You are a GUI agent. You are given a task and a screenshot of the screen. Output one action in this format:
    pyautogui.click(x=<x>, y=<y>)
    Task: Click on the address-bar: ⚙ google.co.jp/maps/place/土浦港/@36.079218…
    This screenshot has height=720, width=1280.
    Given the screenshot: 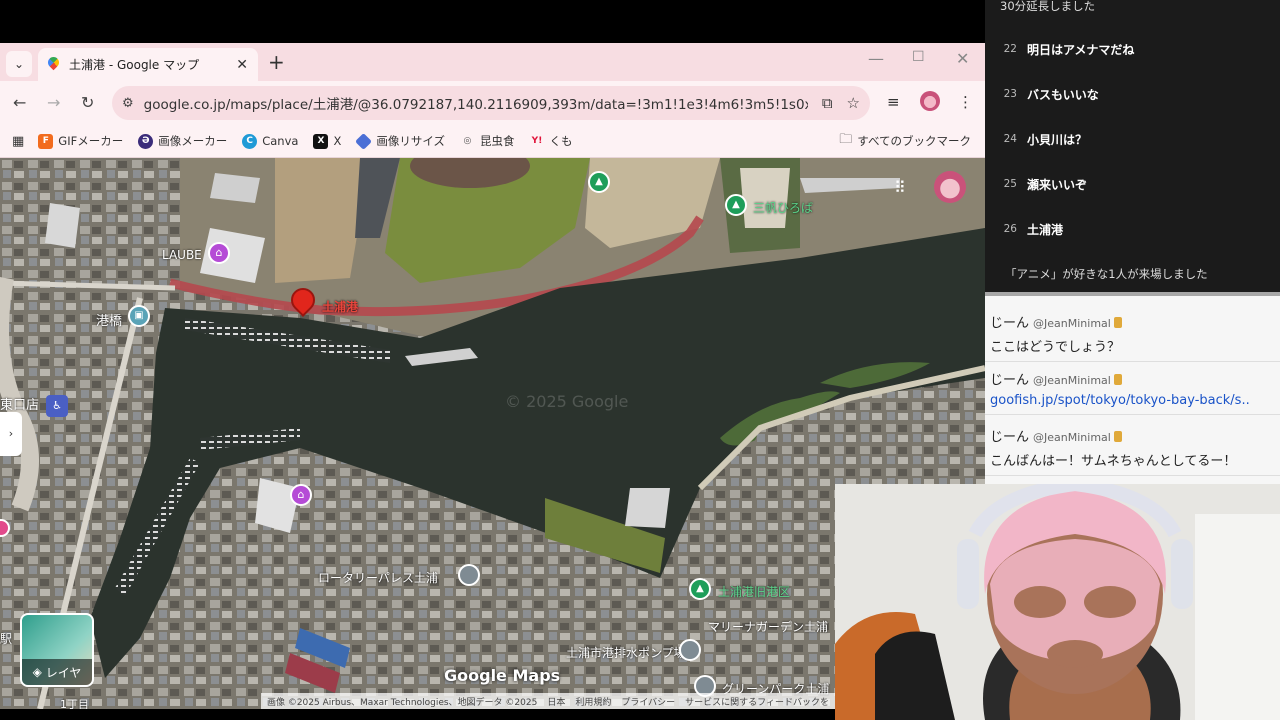 What is the action you would take?
    pyautogui.click(x=491, y=103)
    